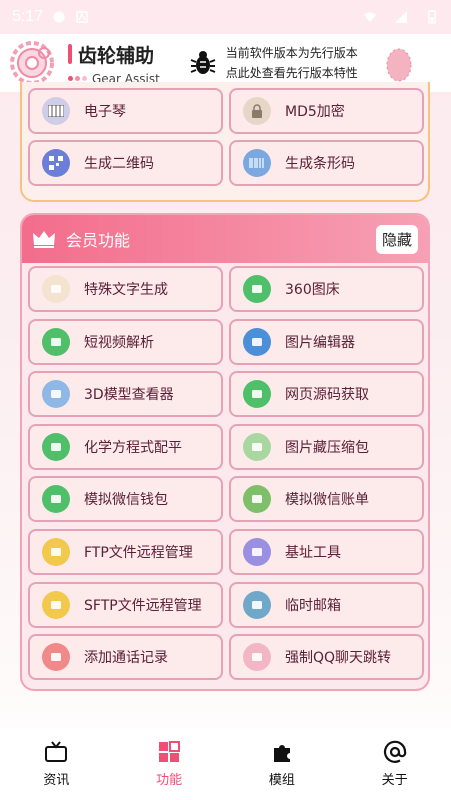 The width and height of the screenshot is (451, 800). I want to click on lock-icon, so click(257, 111).